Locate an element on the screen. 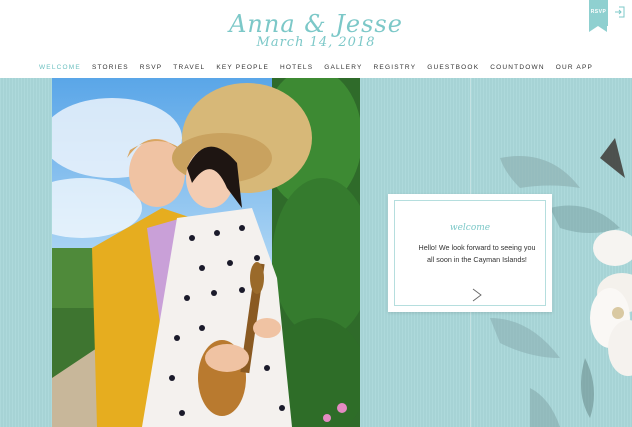  welcome-title: welcome is located at coordinates (470, 228).